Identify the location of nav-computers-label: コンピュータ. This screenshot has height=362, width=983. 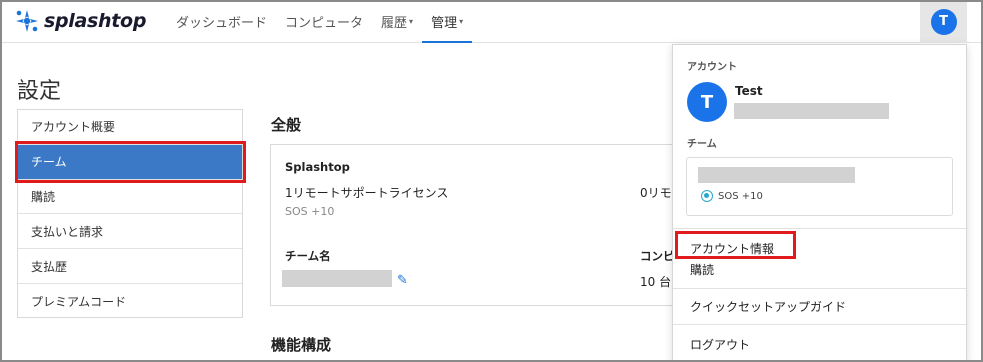
(324, 23).